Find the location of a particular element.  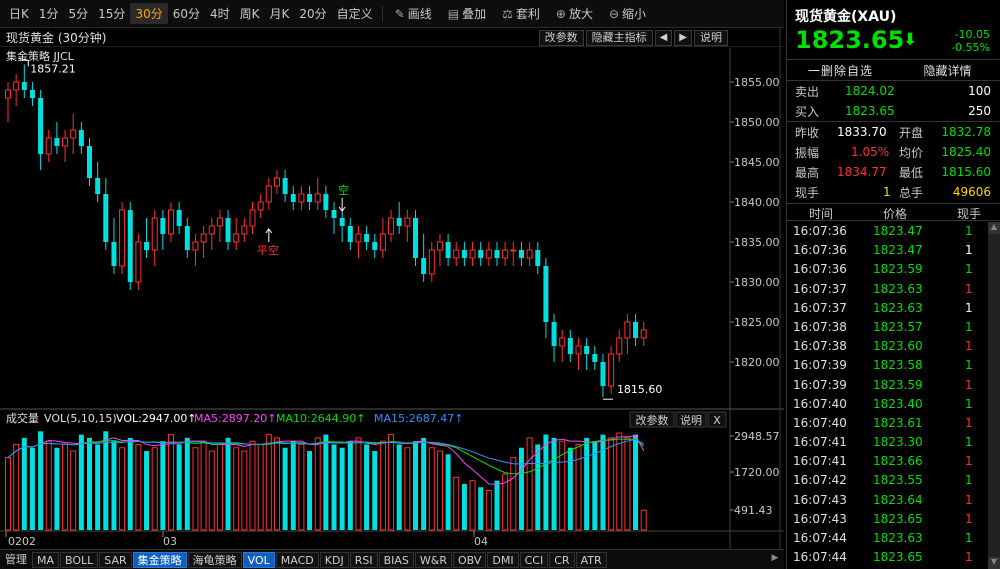

amplitude-row: 振幅 1.05% 均价 1825.40 is located at coordinates (893, 152).